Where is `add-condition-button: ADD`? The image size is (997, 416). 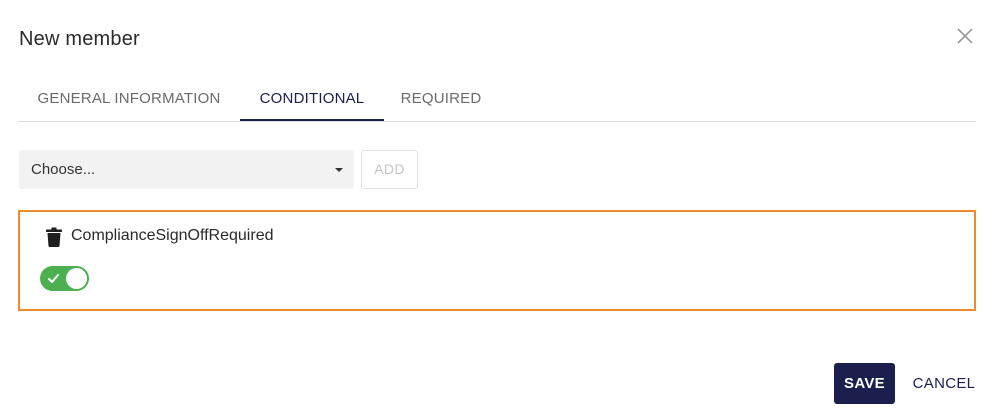 add-condition-button: ADD is located at coordinates (389, 169).